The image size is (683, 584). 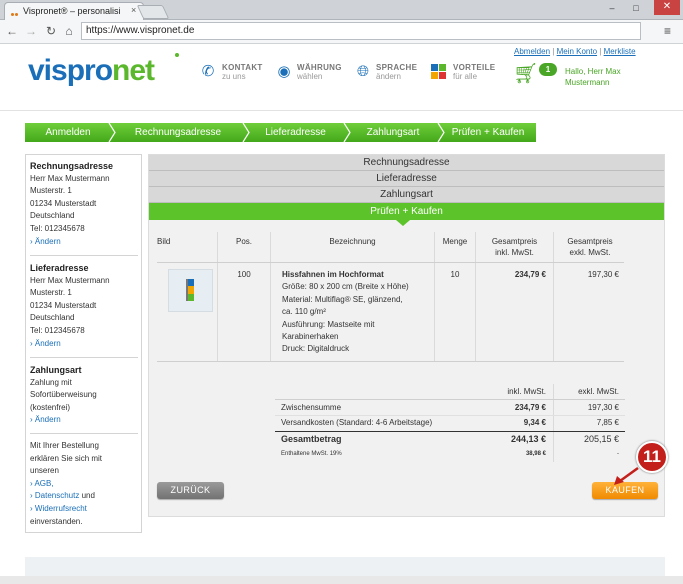 What do you see at coordinates (91, 71) in the screenshot?
I see `vispronet-logo: vispronet` at bounding box center [91, 71].